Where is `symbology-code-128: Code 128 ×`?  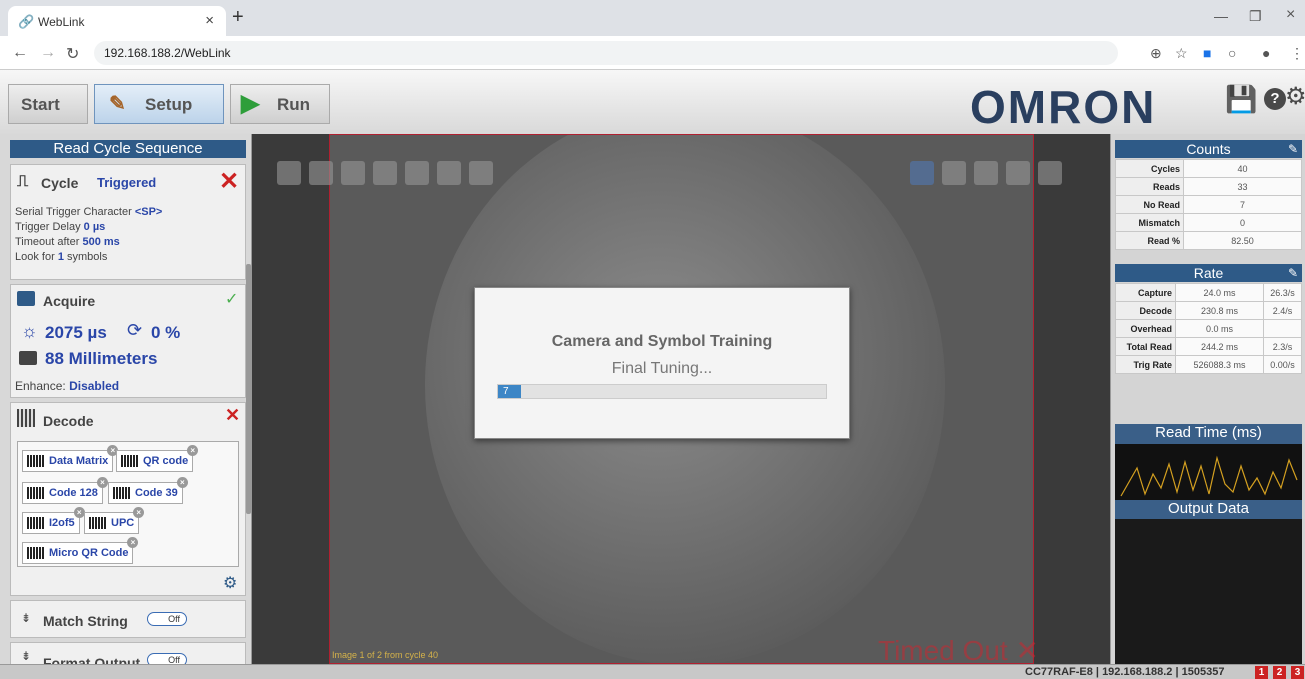 symbology-code-128: Code 128 × is located at coordinates (65, 490).